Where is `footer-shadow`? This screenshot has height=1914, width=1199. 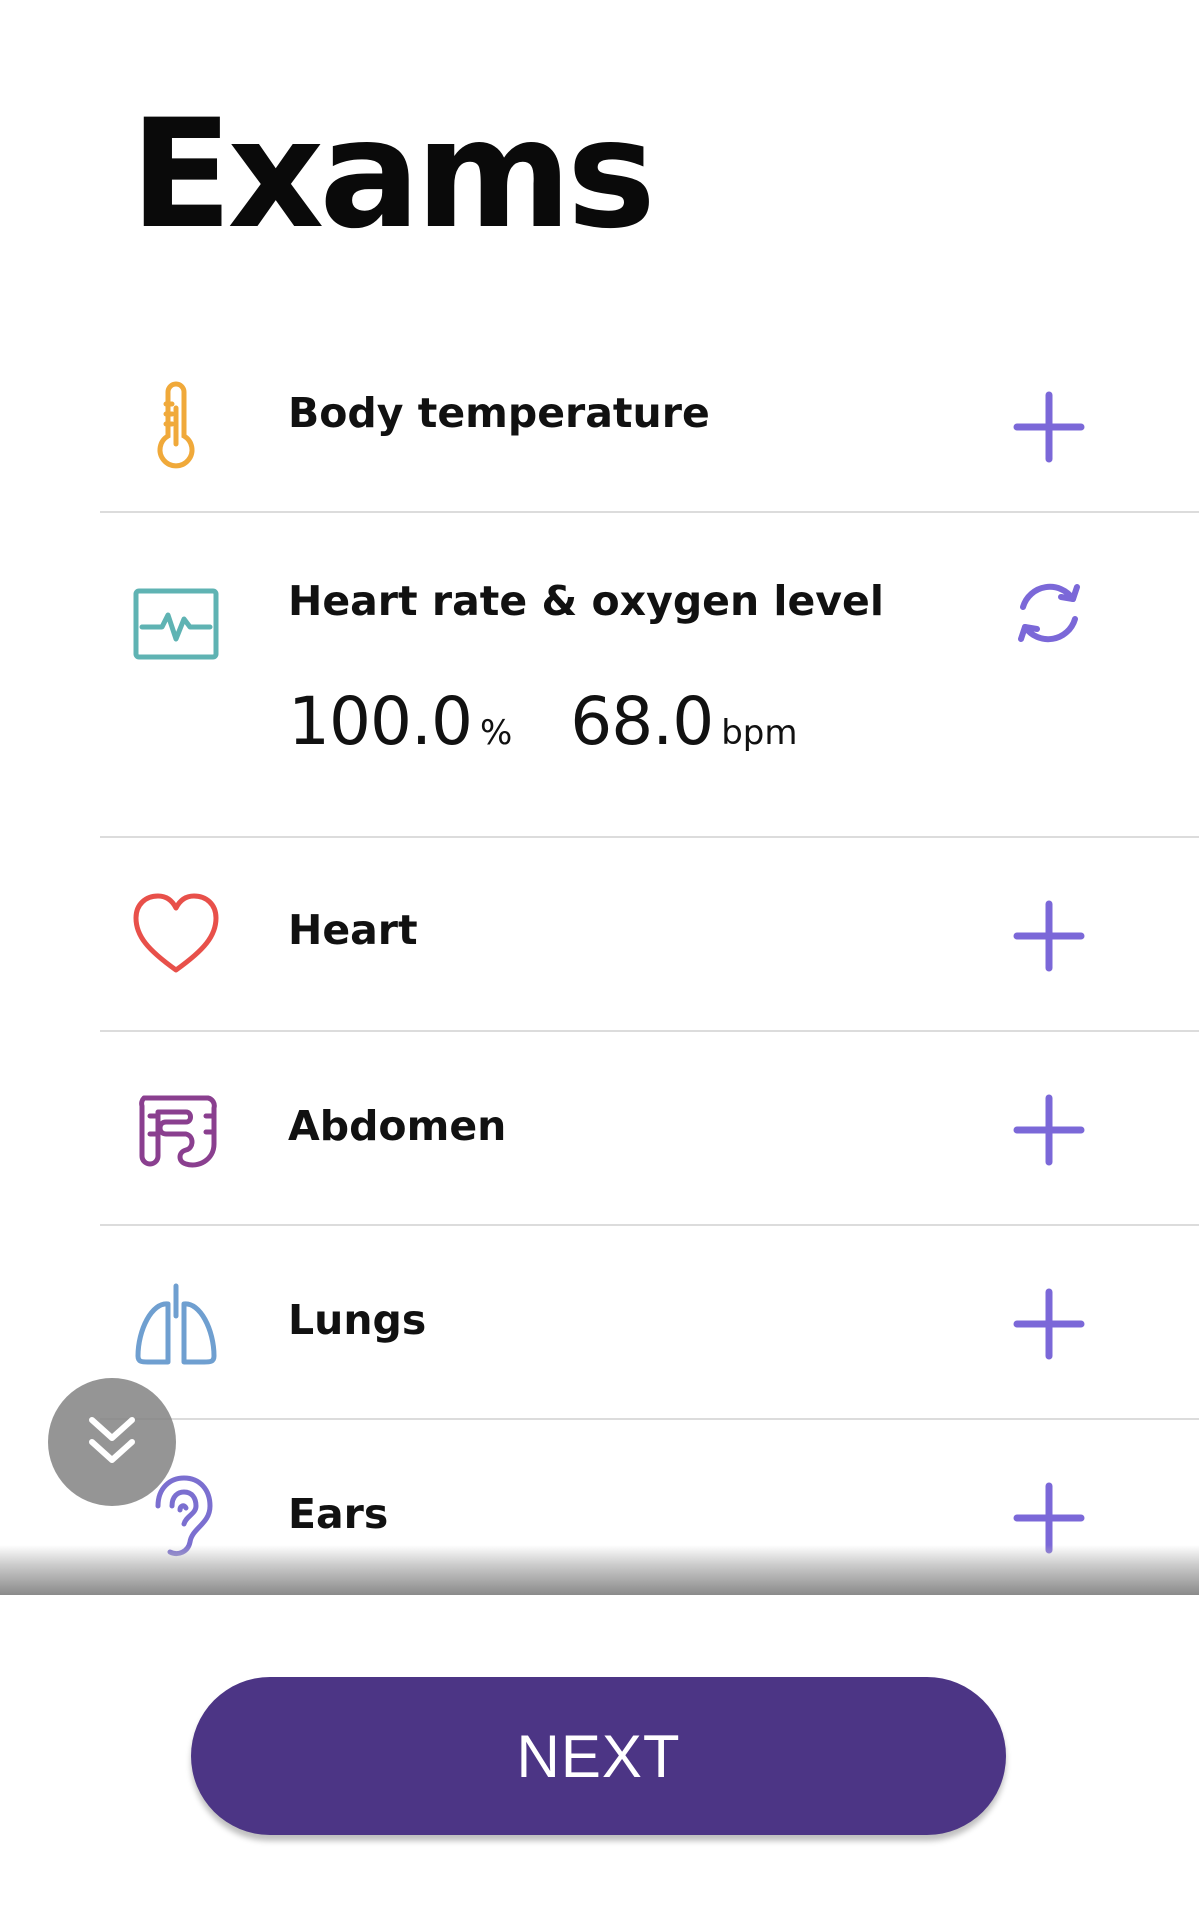
footer-shadow is located at coordinates (599, 1570).